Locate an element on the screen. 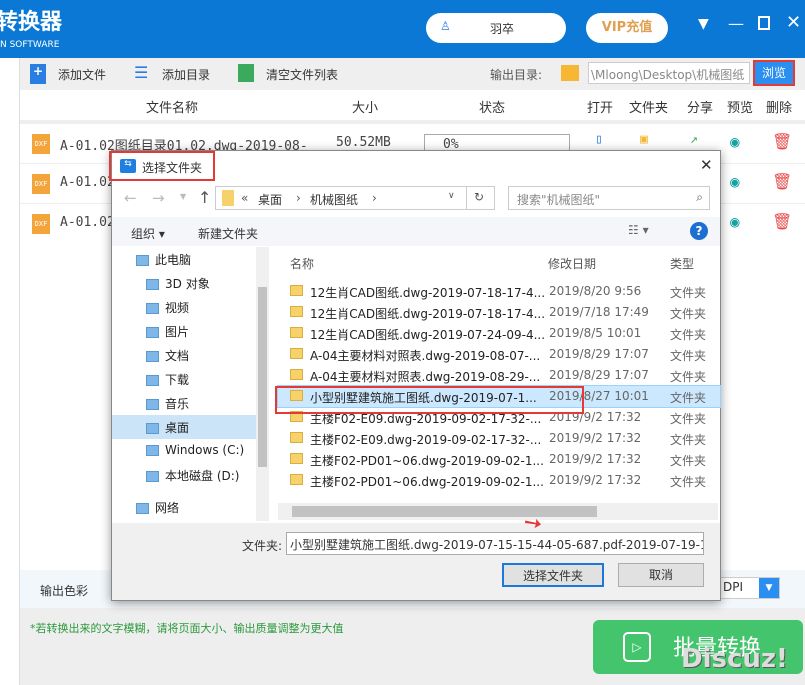  tree-item: Windows (C:) is located at coordinates (190, 451).